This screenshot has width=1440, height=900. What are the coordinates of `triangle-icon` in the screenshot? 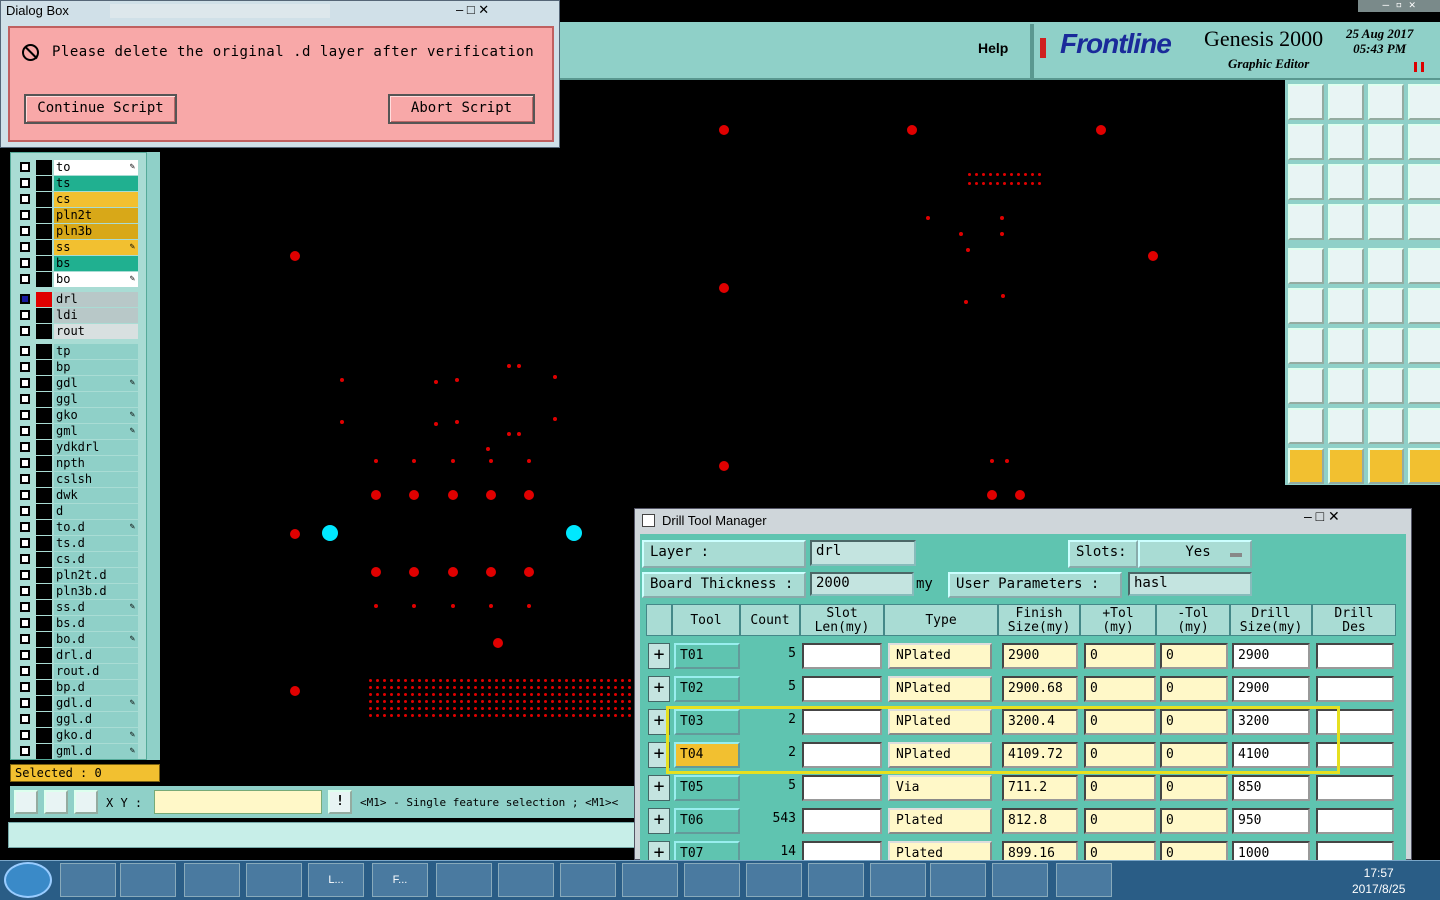 It's located at (1306, 426).